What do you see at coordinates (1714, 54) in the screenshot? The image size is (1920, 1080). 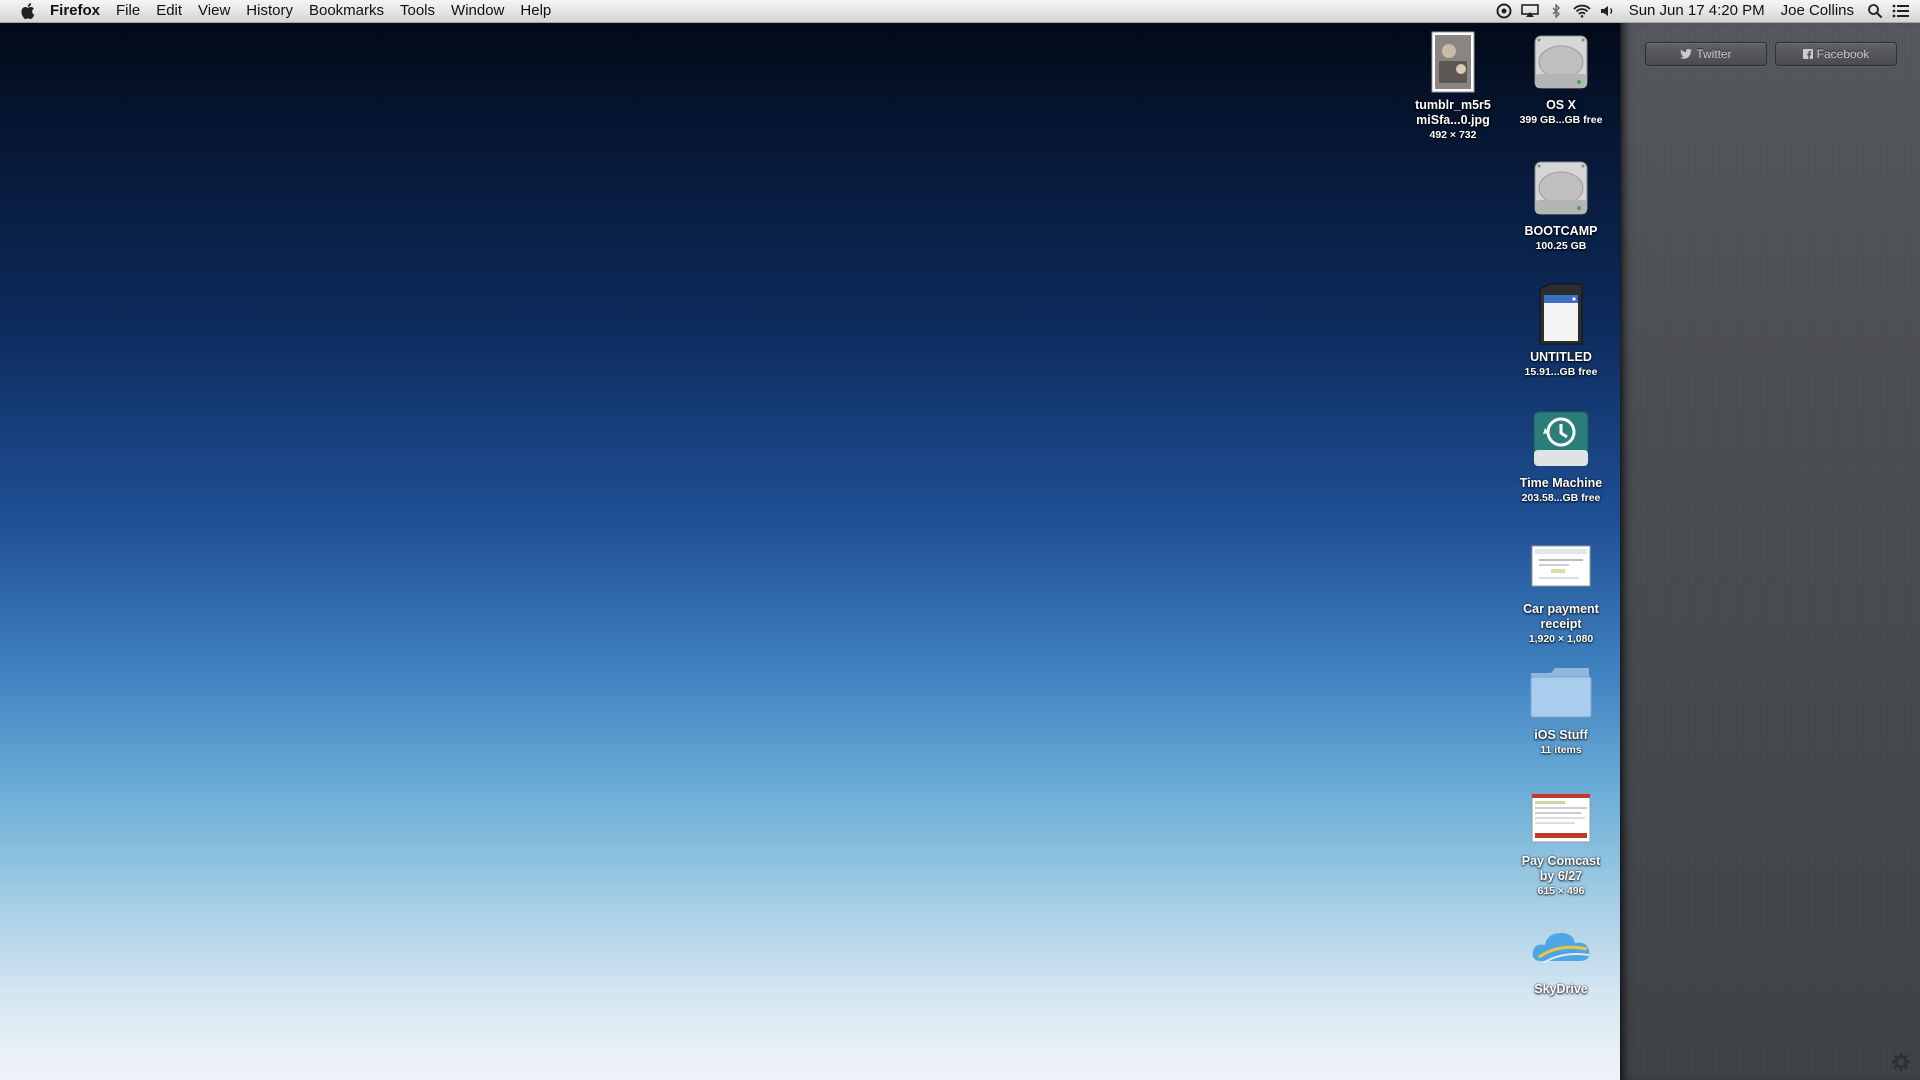 I see `twitter-button-label: Twitter` at bounding box center [1714, 54].